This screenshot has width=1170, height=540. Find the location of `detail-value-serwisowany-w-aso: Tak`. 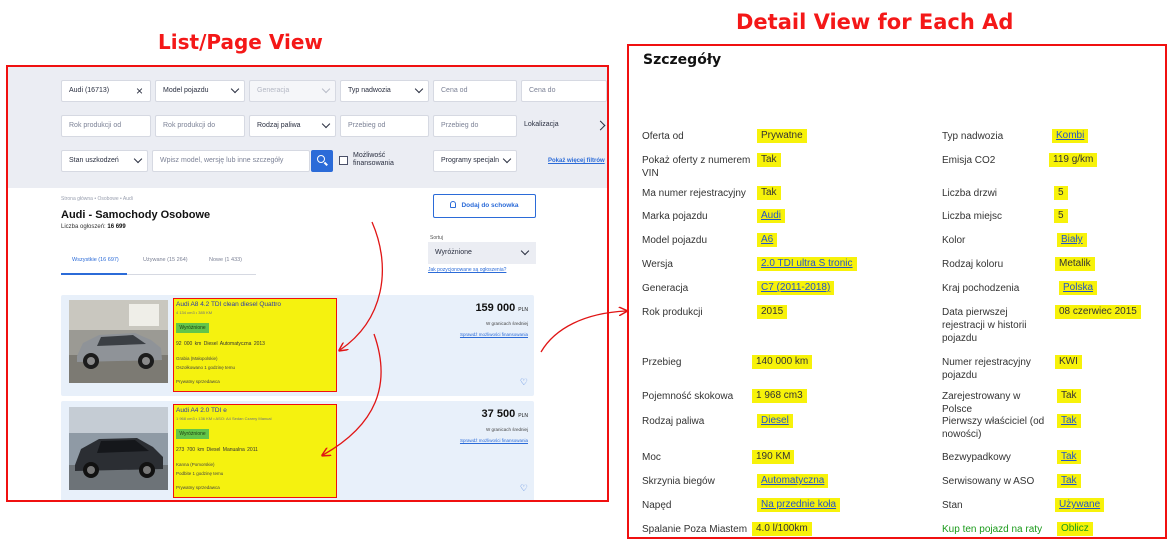

detail-value-serwisowany-w-aso: Tak is located at coordinates (1069, 481).